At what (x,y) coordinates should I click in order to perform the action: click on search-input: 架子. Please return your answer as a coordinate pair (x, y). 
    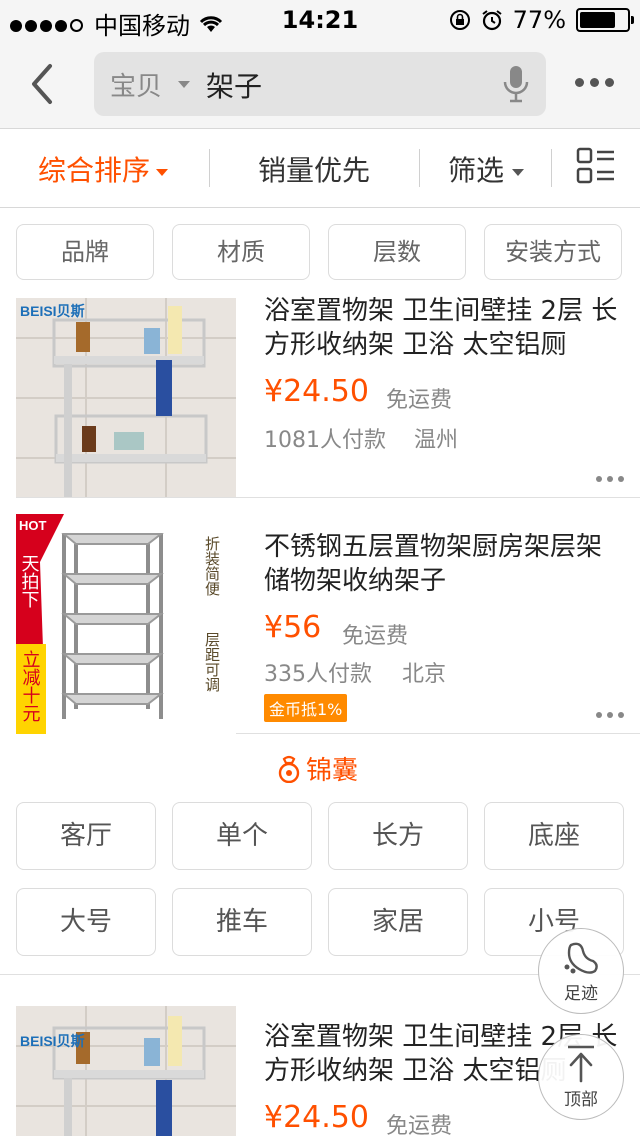
    Looking at the image, I should click on (234, 85).